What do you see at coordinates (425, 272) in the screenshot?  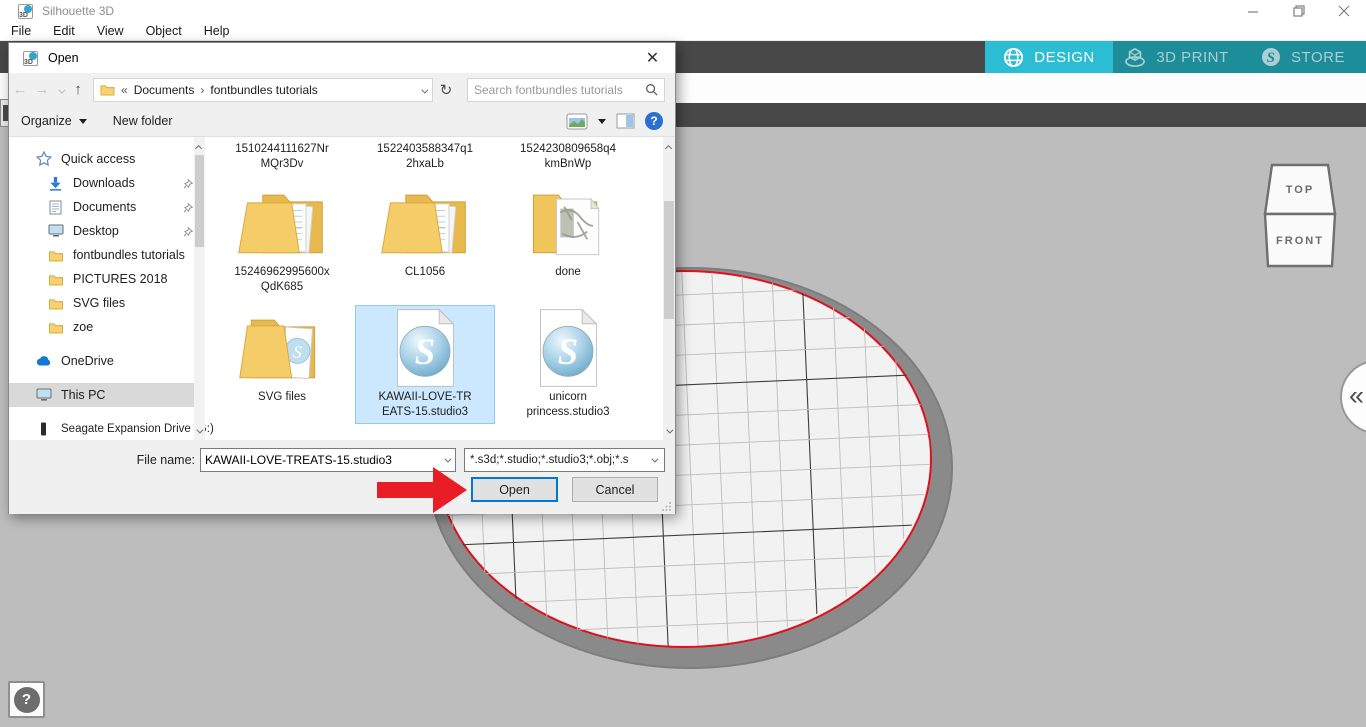 I see `file-name: CL1056` at bounding box center [425, 272].